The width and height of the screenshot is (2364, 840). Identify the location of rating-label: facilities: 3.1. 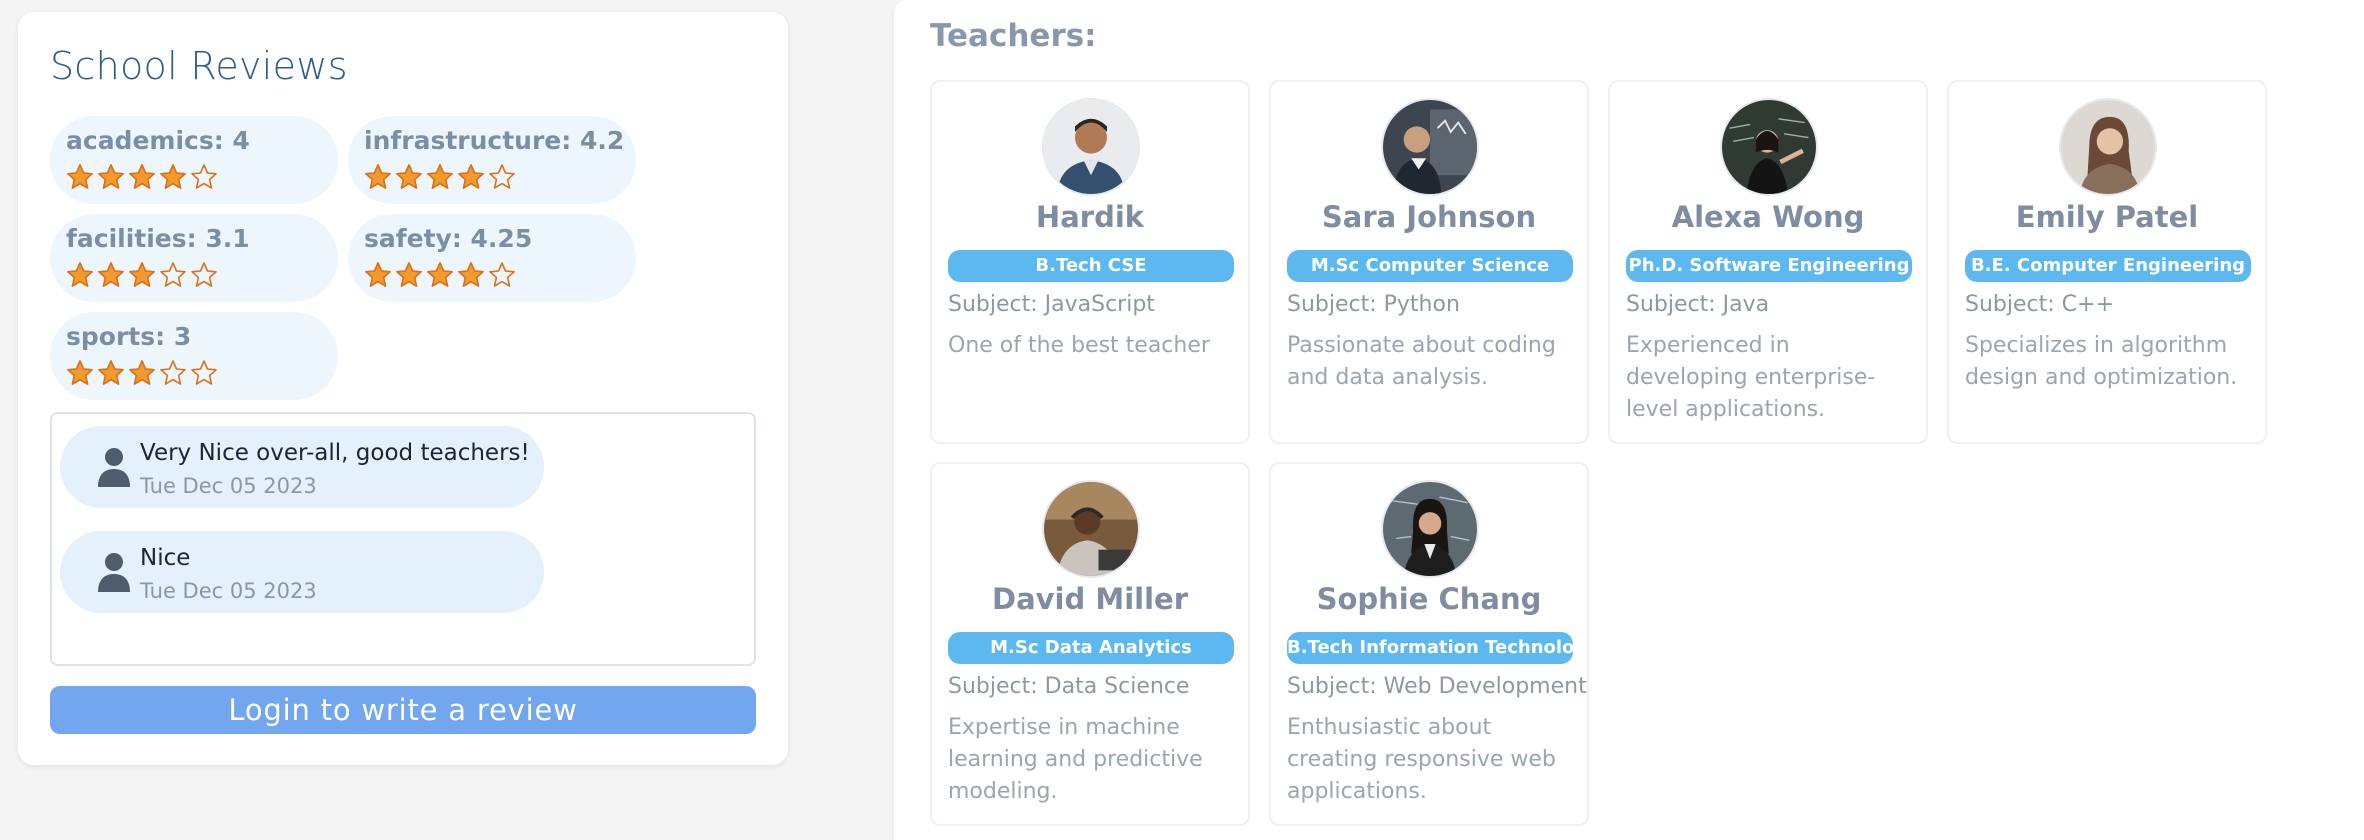
(158, 238).